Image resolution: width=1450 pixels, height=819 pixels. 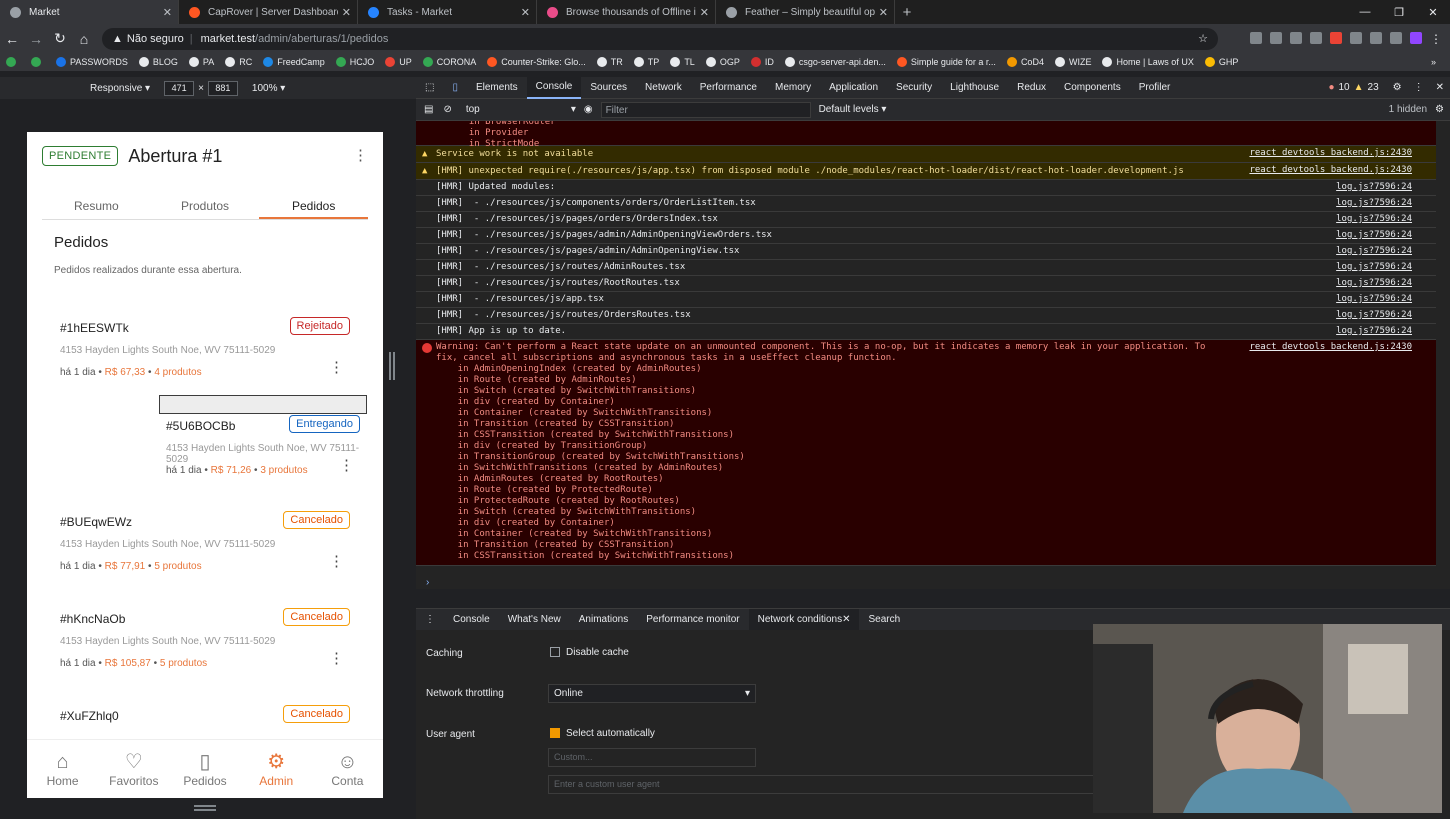 What do you see at coordinates (1439, 109) in the screenshot?
I see `console-settings-icon: ⚙` at bounding box center [1439, 109].